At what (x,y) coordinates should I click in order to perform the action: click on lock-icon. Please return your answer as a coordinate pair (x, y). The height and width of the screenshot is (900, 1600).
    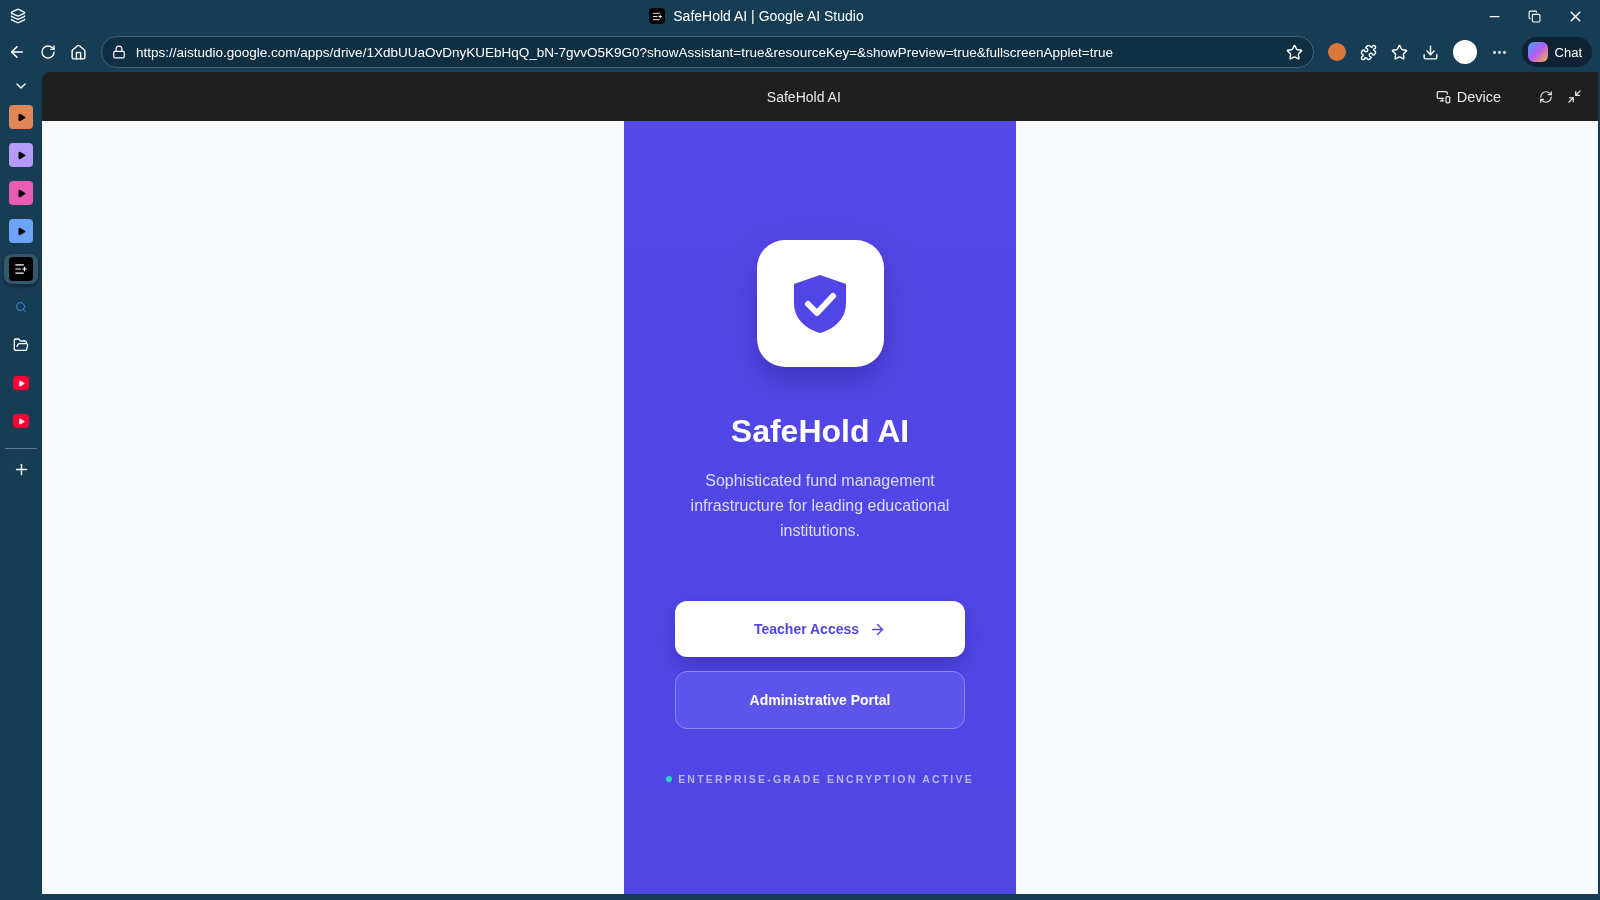
    Looking at the image, I should click on (119, 52).